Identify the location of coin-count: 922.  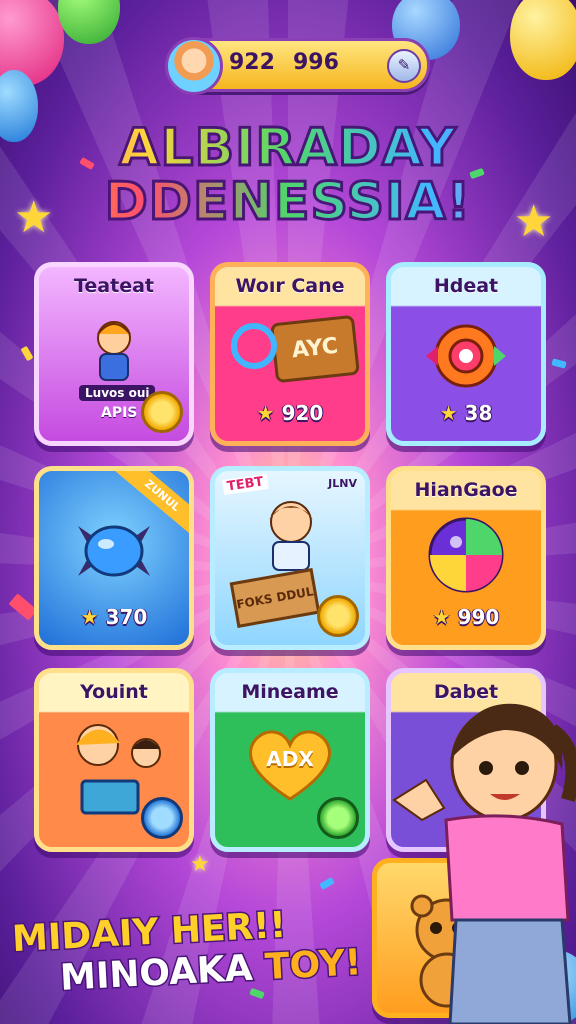
(252, 62).